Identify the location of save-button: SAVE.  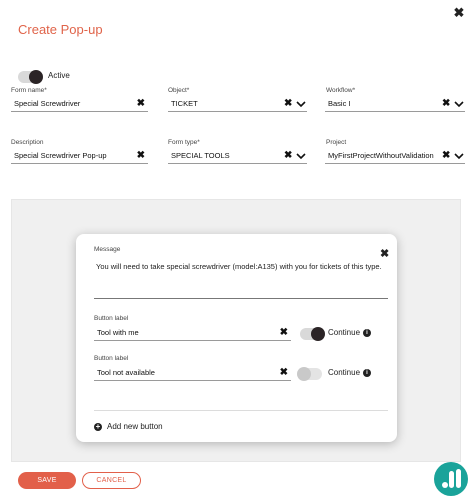
(47, 480).